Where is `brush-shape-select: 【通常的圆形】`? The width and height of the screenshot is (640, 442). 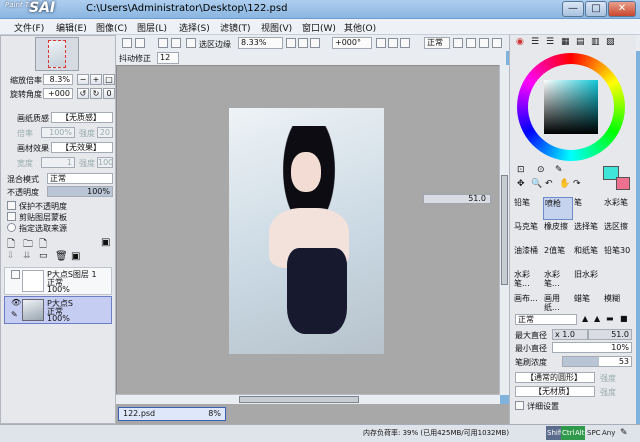 brush-shape-select: 【通常的圆形】 is located at coordinates (555, 377).